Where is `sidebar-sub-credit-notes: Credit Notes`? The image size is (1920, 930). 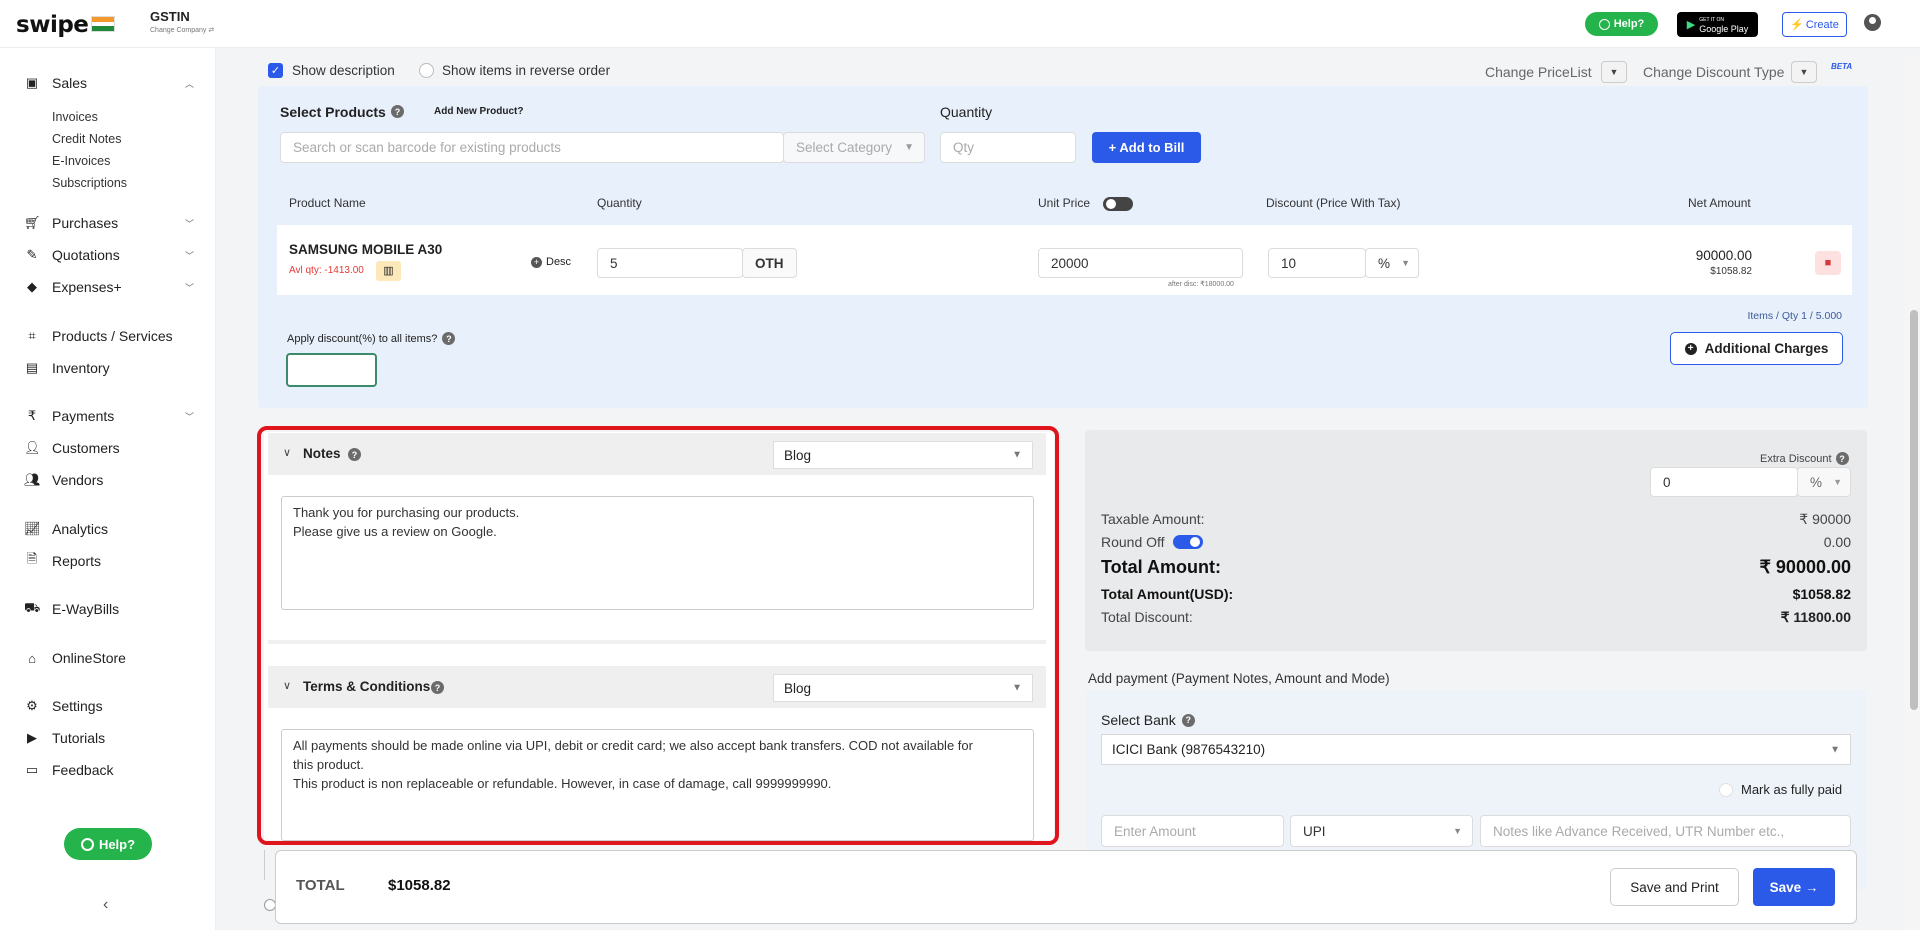
sidebar-sub-credit-notes: Credit Notes is located at coordinates (86, 139).